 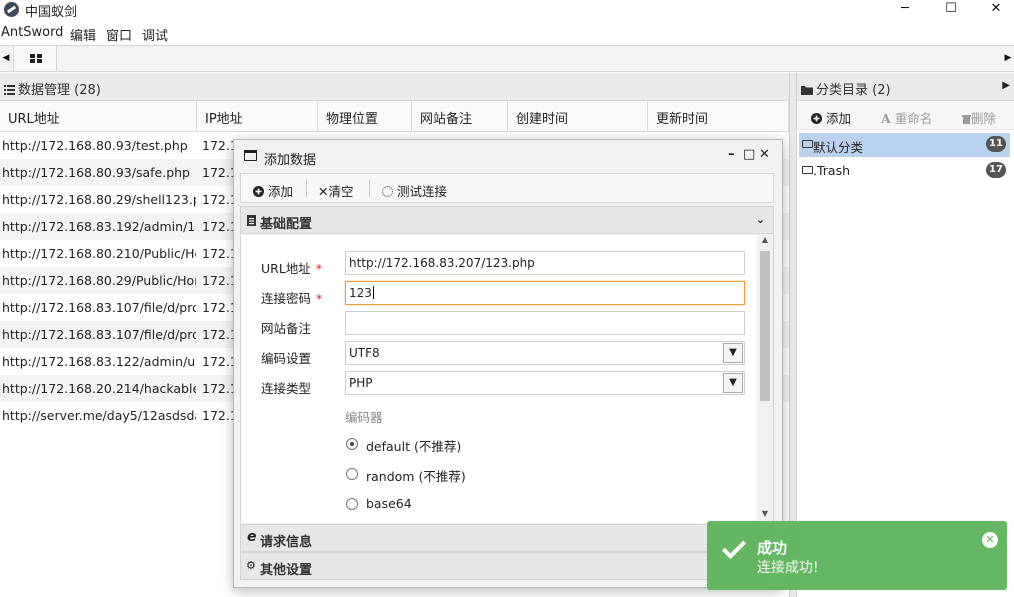 What do you see at coordinates (545, 263) in the screenshot?
I see `url-field: http://172.168.83.207/123.php` at bounding box center [545, 263].